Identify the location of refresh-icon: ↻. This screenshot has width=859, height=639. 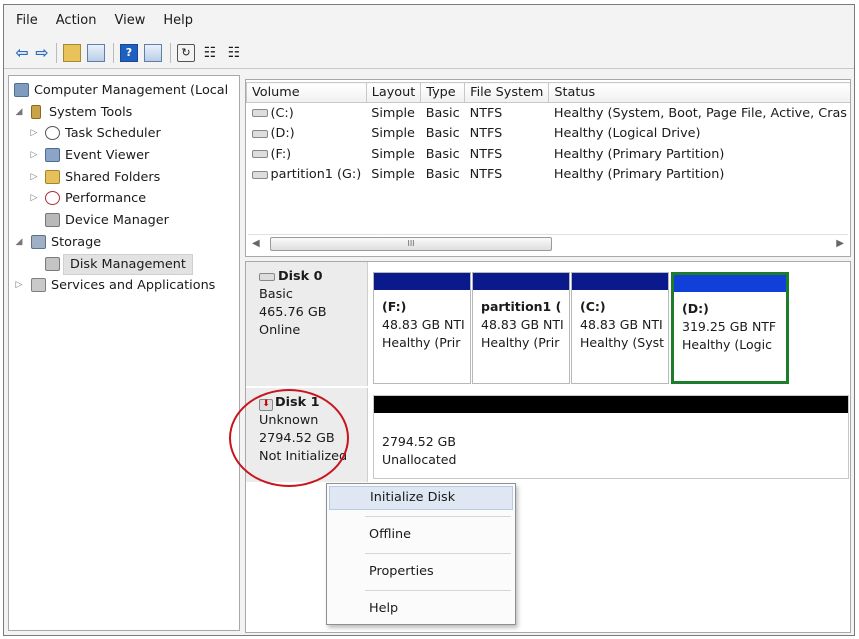
(186, 52).